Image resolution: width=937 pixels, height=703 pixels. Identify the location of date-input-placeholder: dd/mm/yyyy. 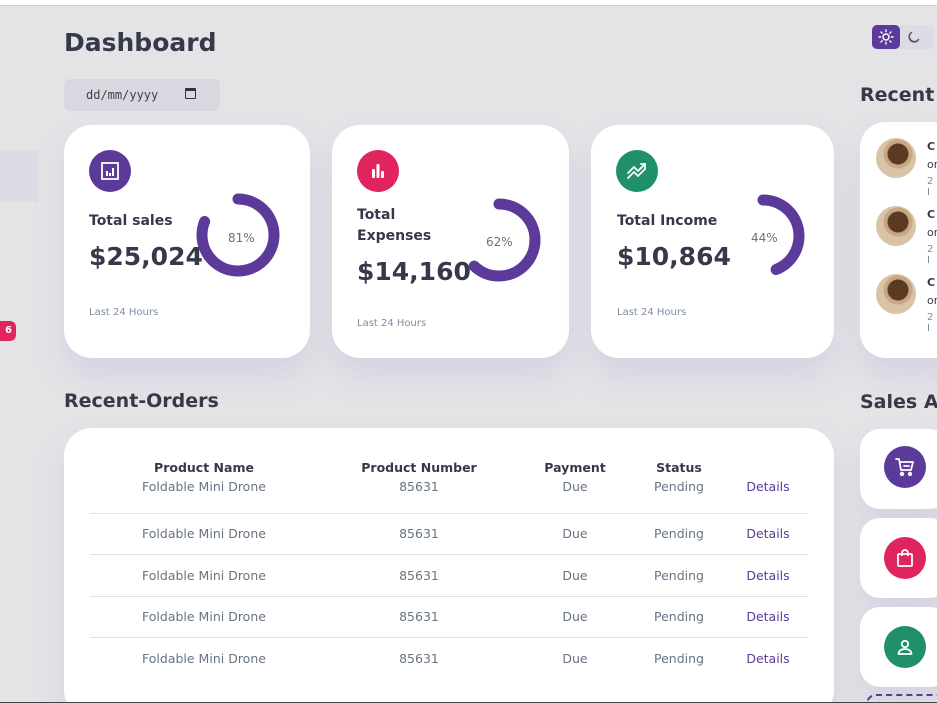
(122, 95).